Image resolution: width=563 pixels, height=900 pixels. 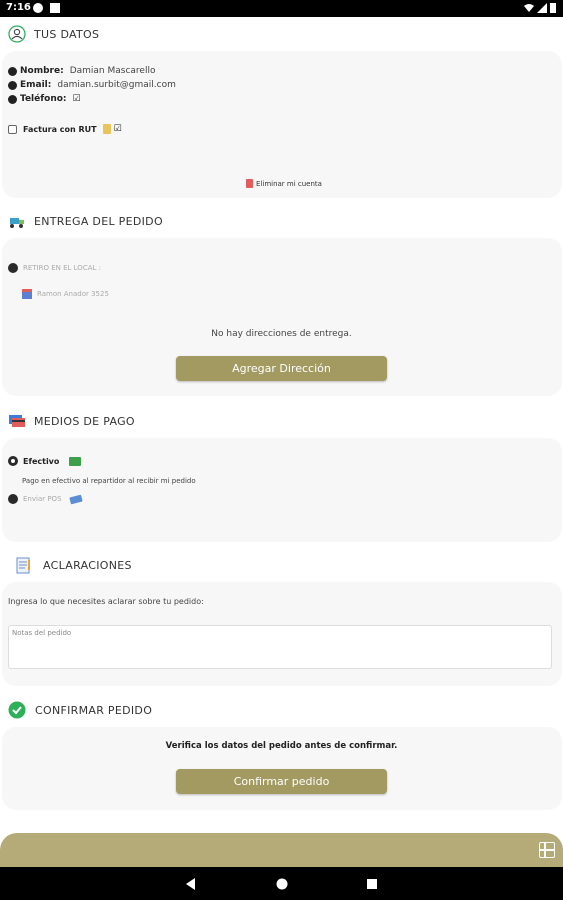 I want to click on notification-icon, so click(x=38, y=8).